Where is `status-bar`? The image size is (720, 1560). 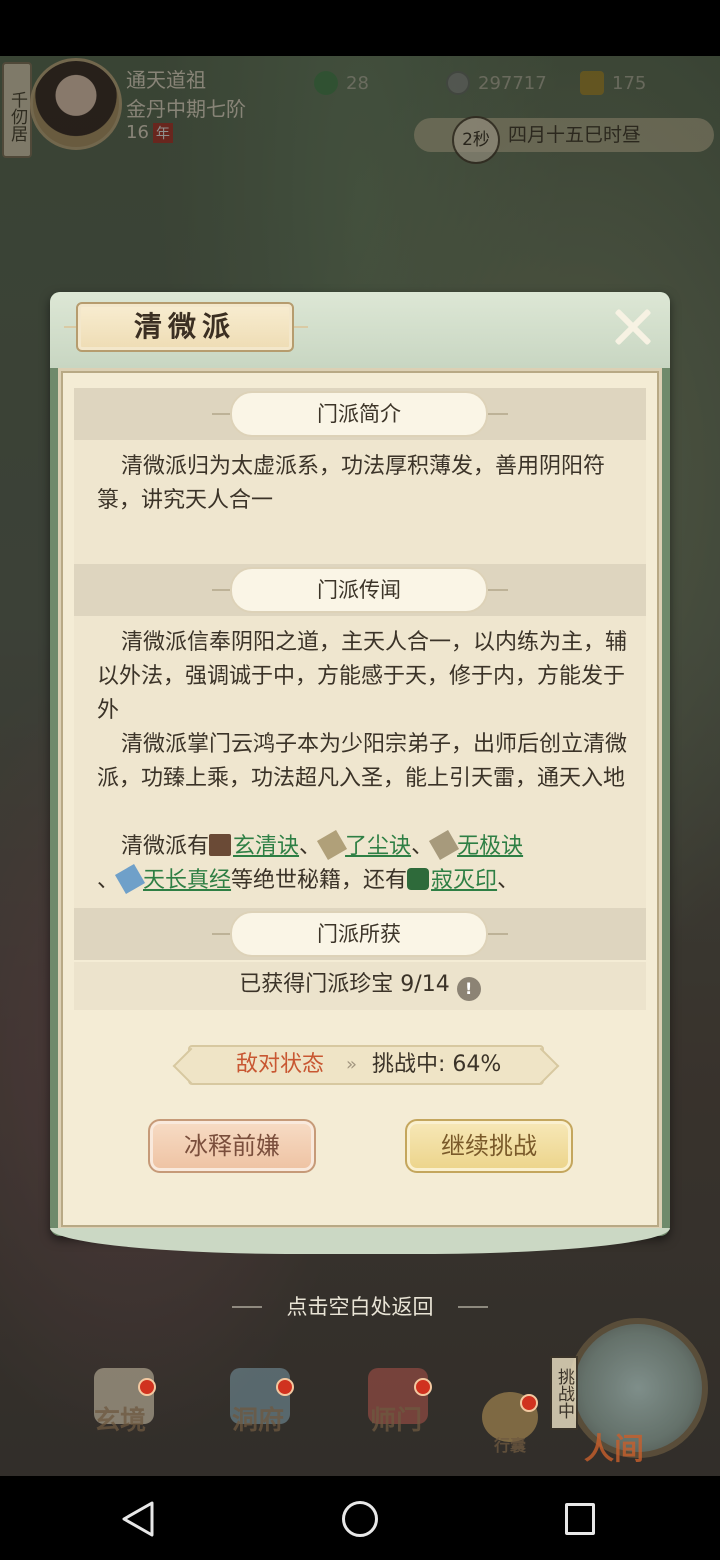 status-bar is located at coordinates (360, 28).